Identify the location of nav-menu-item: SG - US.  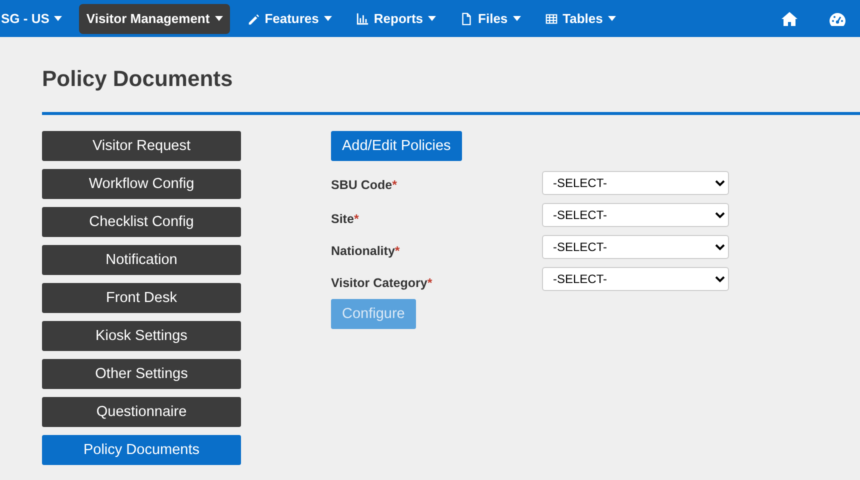
(35, 19).